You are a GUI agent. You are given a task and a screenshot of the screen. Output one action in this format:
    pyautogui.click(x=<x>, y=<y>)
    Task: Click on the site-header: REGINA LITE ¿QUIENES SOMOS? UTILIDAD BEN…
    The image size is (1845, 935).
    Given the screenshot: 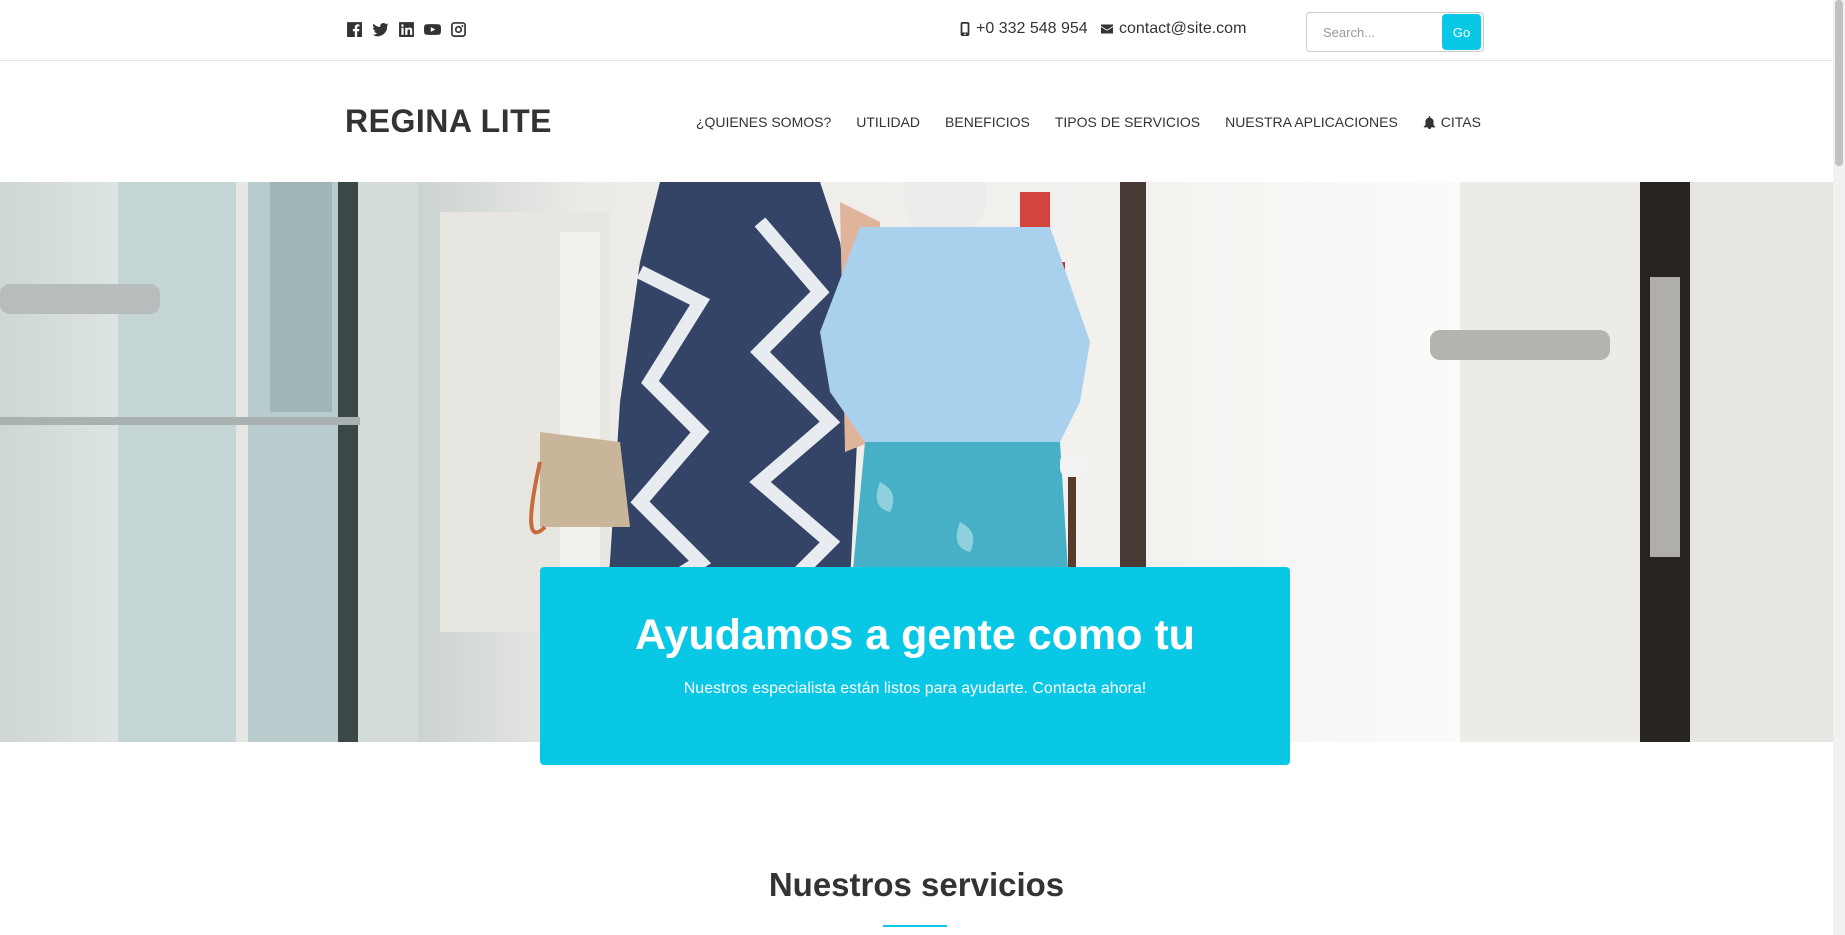 What is the action you would take?
    pyautogui.click(x=916, y=121)
    